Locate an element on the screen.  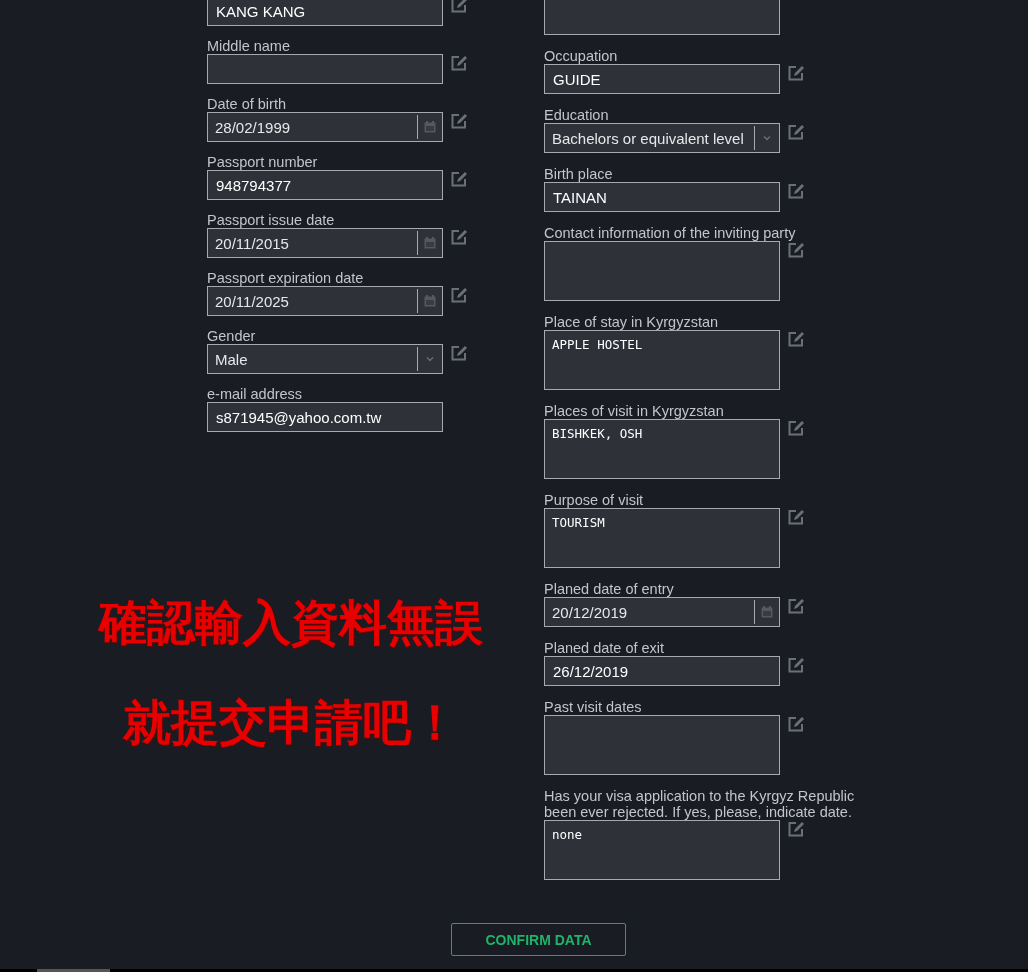
date-value: 20/12/2019 is located at coordinates (590, 612).